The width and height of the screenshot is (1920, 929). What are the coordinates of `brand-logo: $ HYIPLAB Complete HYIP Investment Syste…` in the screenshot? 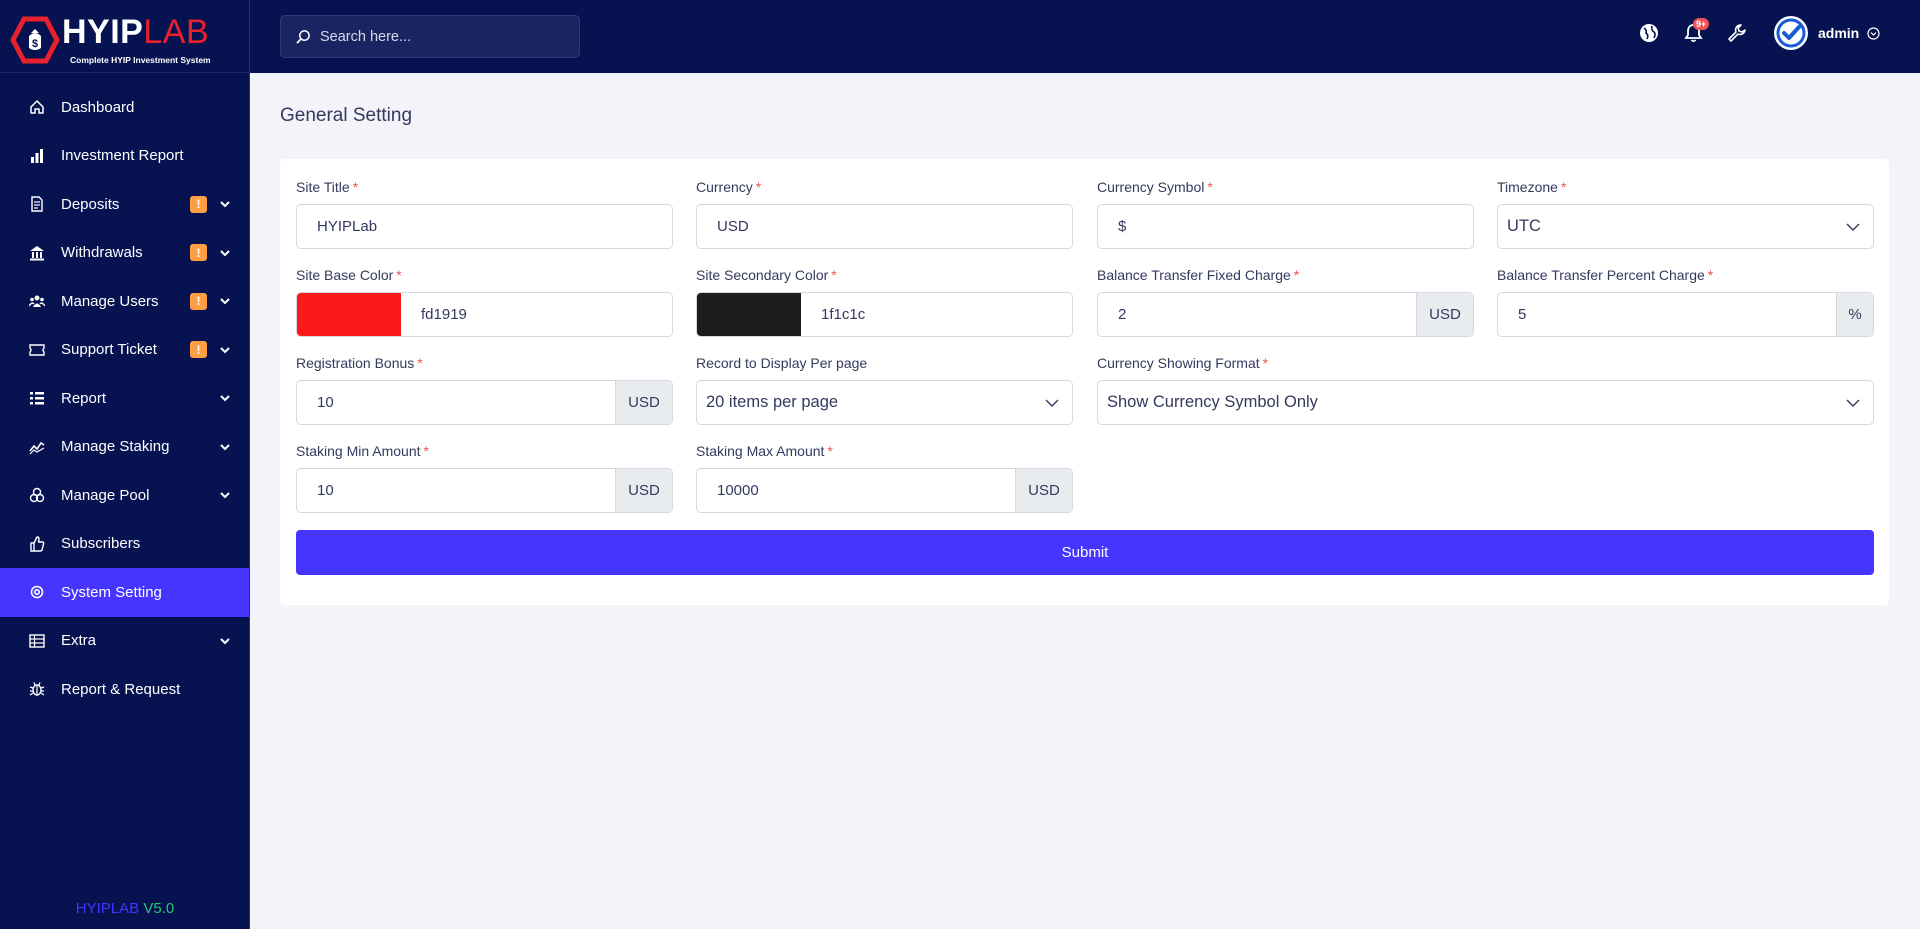 It's located at (113, 37).